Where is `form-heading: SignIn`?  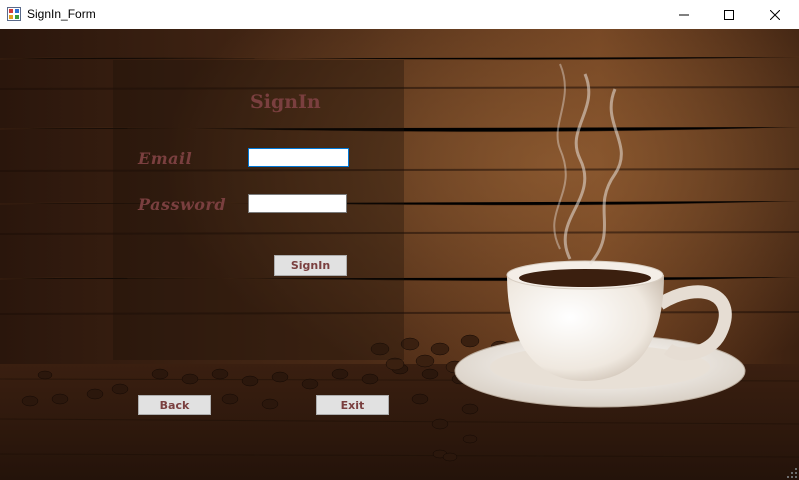
form-heading: SignIn is located at coordinates (285, 102).